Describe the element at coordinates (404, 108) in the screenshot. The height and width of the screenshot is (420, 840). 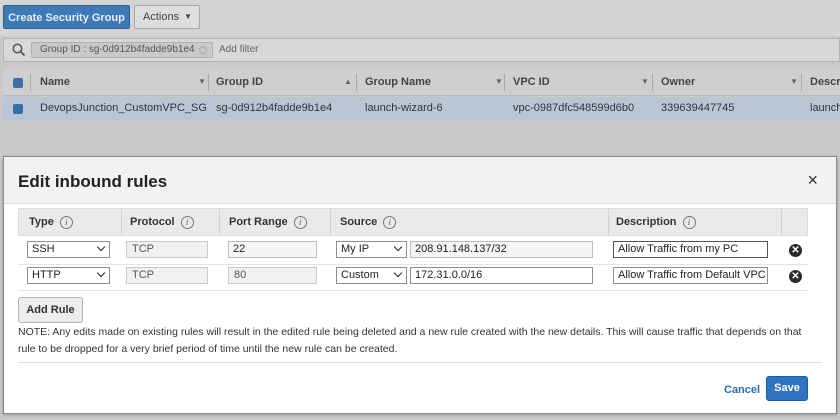
I see `cell-group-name: launch-wizard-6` at that location.